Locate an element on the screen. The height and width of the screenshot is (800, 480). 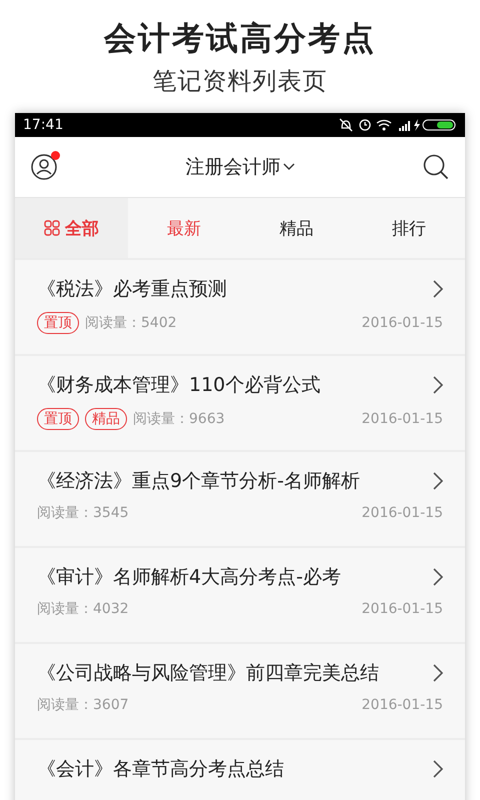
read-count: 阅读量：4032 is located at coordinates (83, 609).